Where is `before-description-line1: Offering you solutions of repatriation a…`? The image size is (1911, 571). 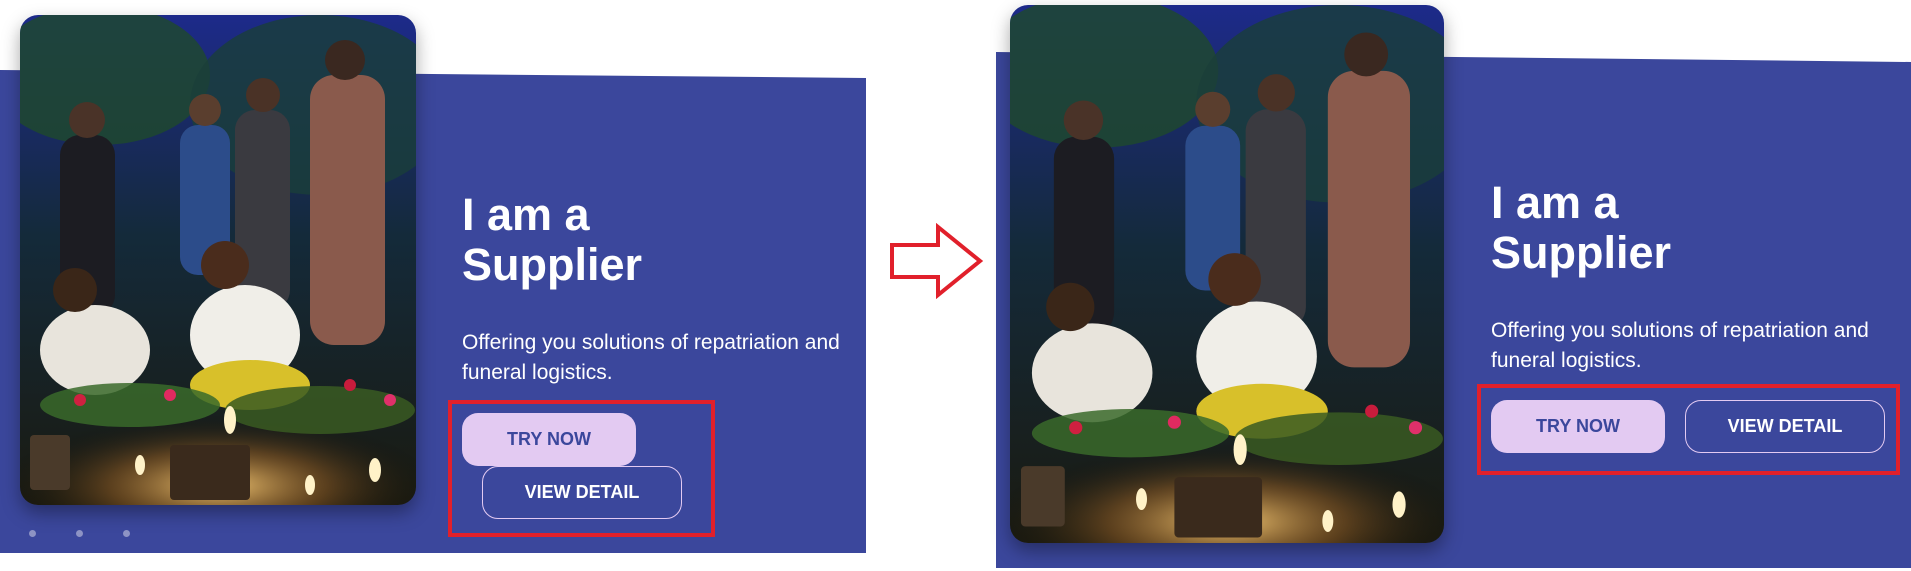
before-description-line1: Offering you solutions of repatriation a… is located at coordinates (651, 342).